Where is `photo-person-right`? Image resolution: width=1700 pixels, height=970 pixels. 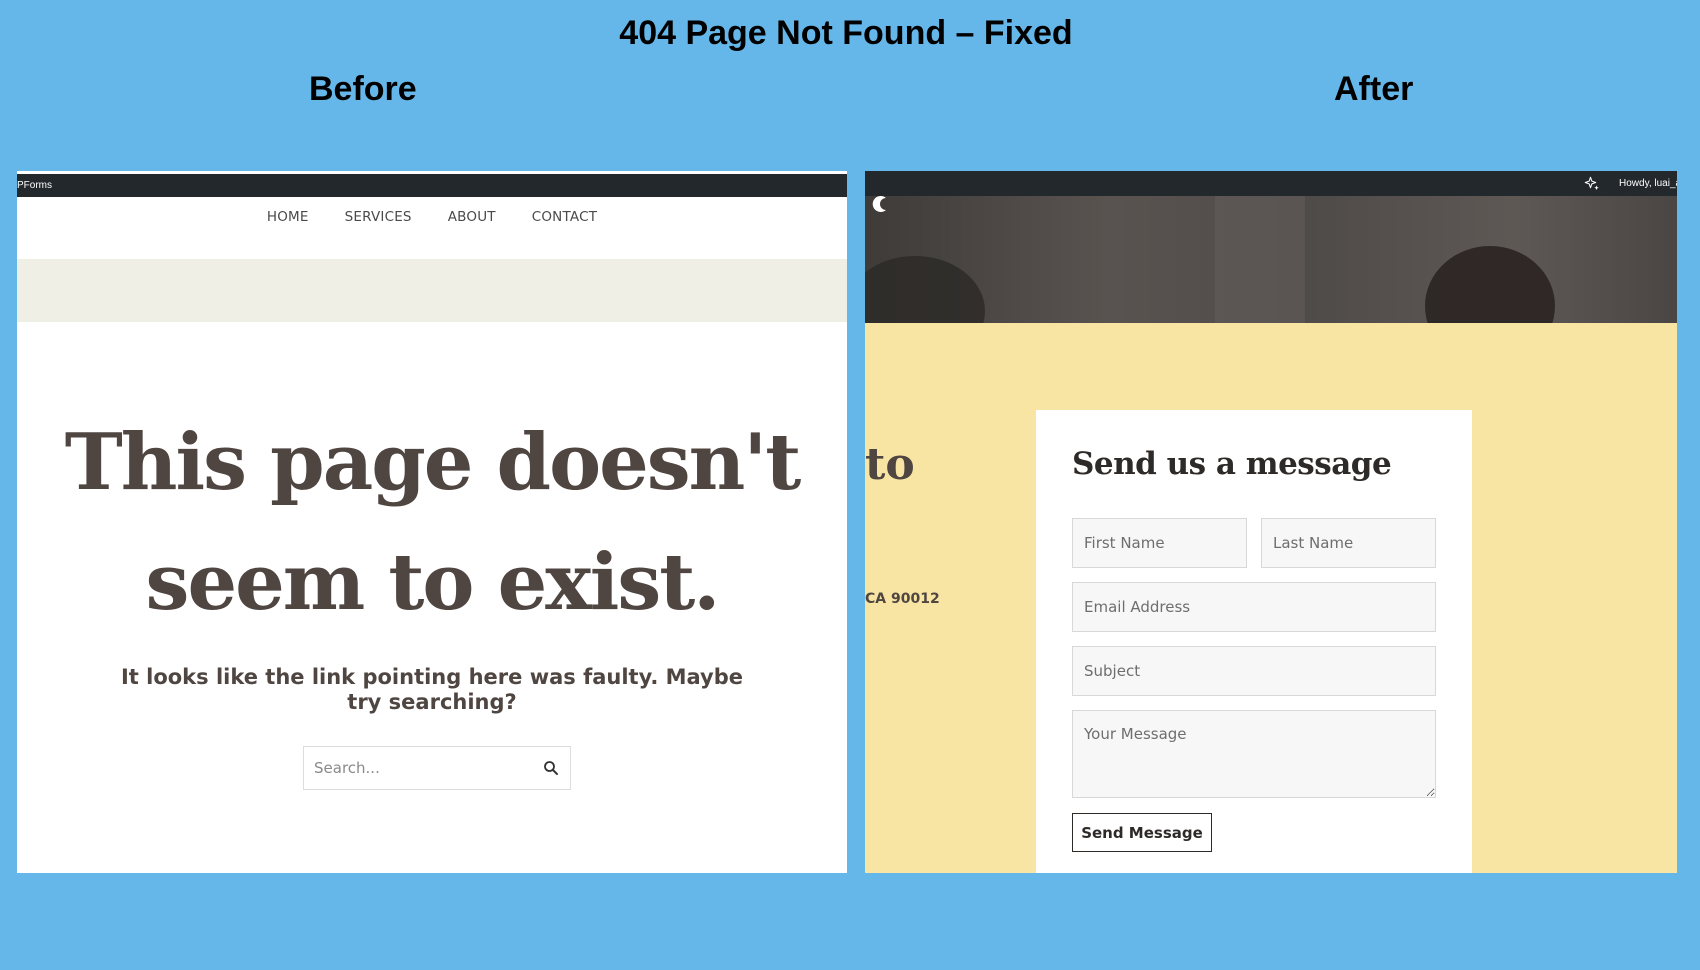
photo-person-right is located at coordinates (1490, 284).